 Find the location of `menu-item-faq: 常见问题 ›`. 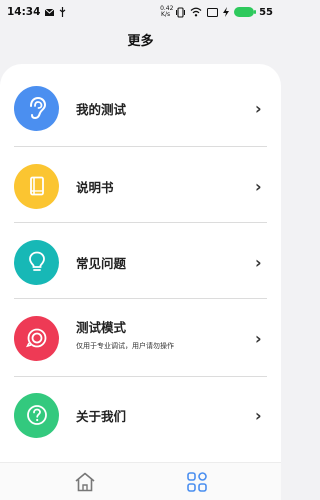

menu-item-faq: 常见问题 › is located at coordinates (140, 262).